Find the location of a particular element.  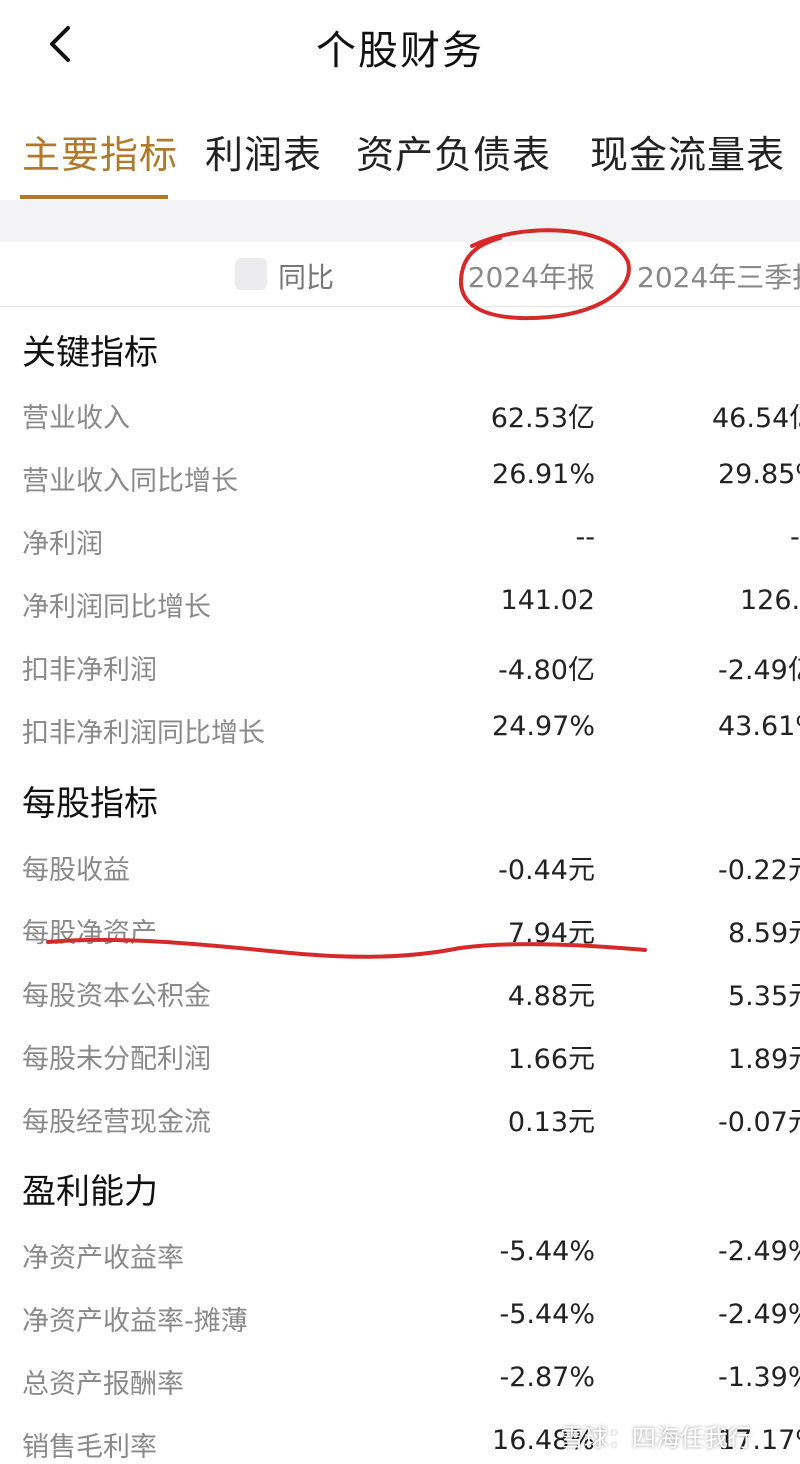

yoy-label: 同比 is located at coordinates (306, 276).